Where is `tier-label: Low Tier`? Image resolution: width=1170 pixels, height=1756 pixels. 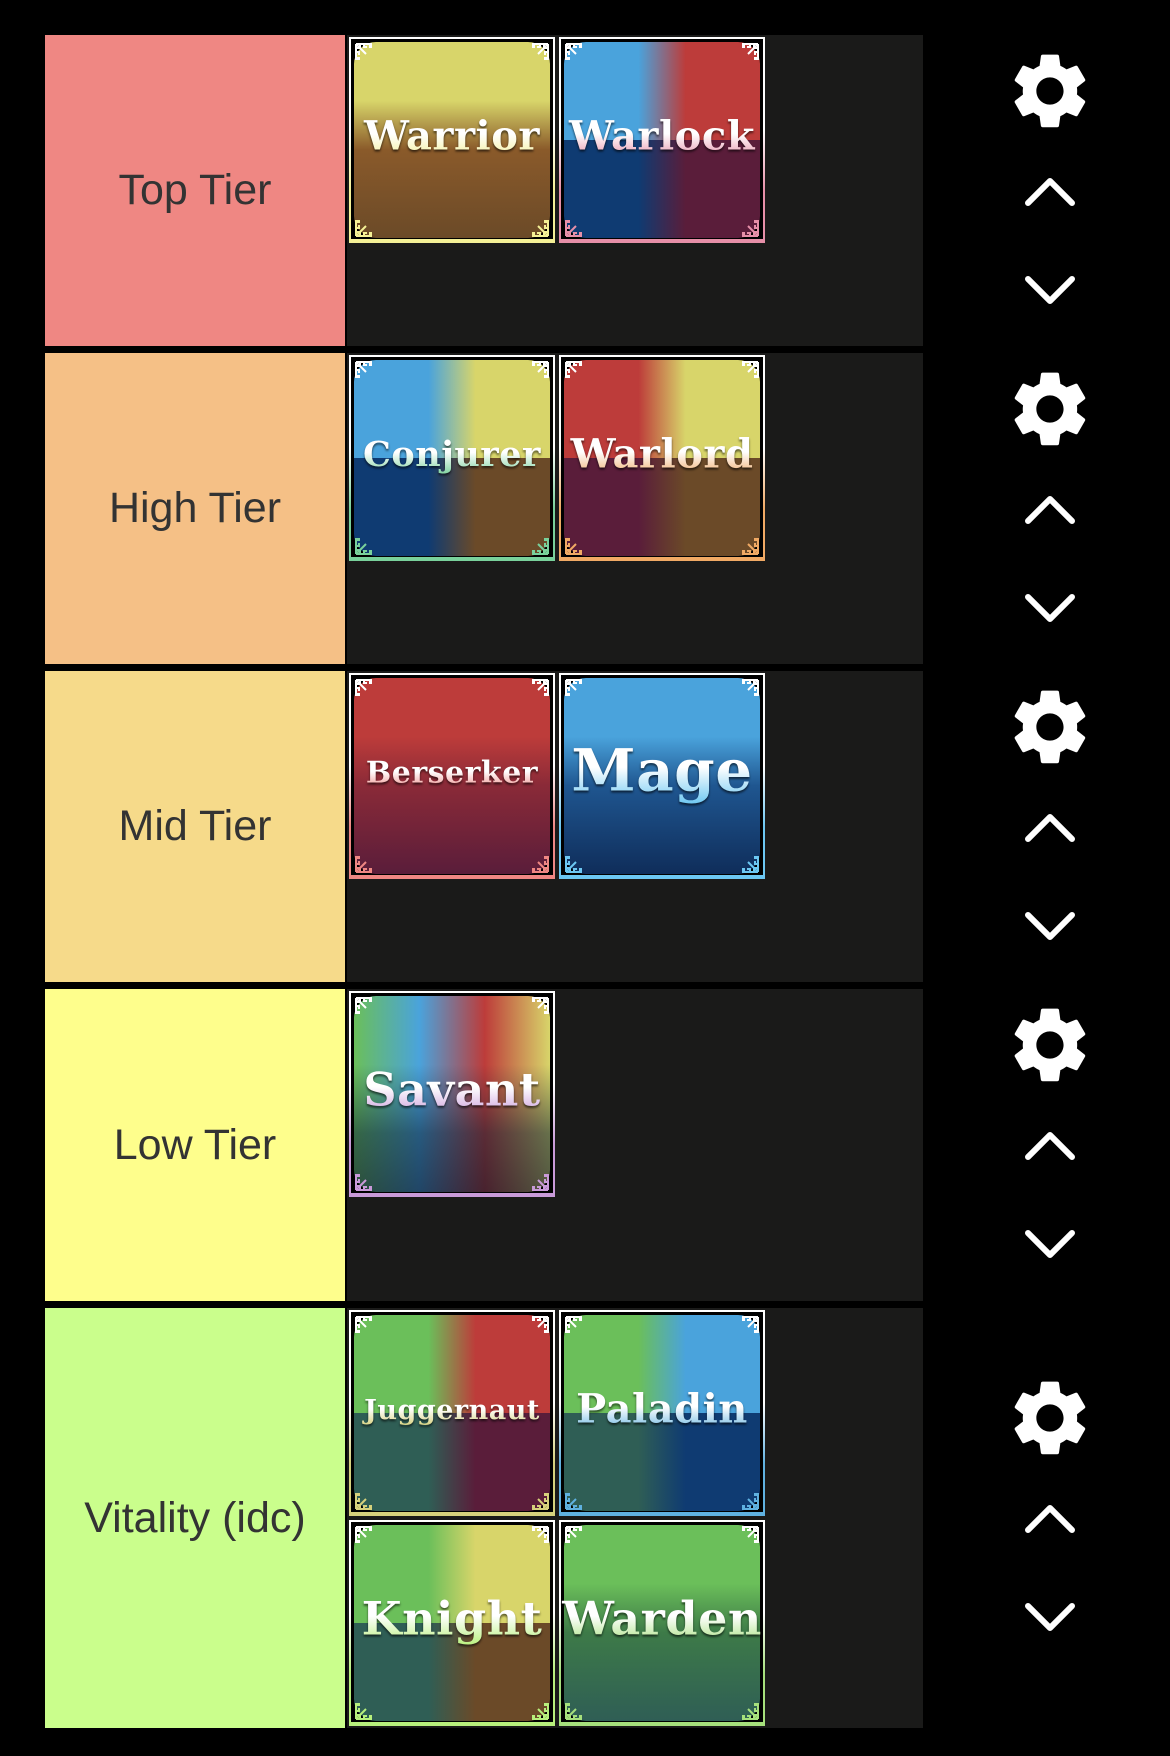
tier-label: Low Tier is located at coordinates (195, 1145).